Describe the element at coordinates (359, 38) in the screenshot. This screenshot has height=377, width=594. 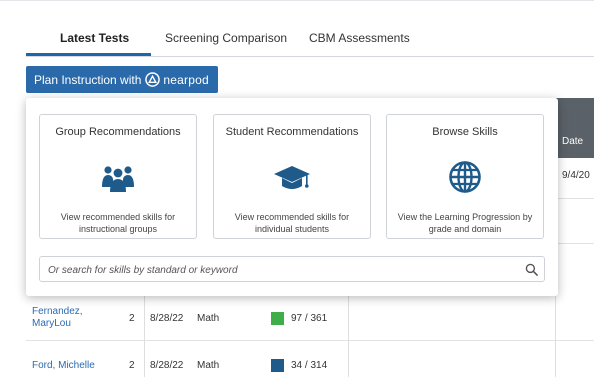
I see `tab-cbm-assessments: CBM Assessments` at that location.